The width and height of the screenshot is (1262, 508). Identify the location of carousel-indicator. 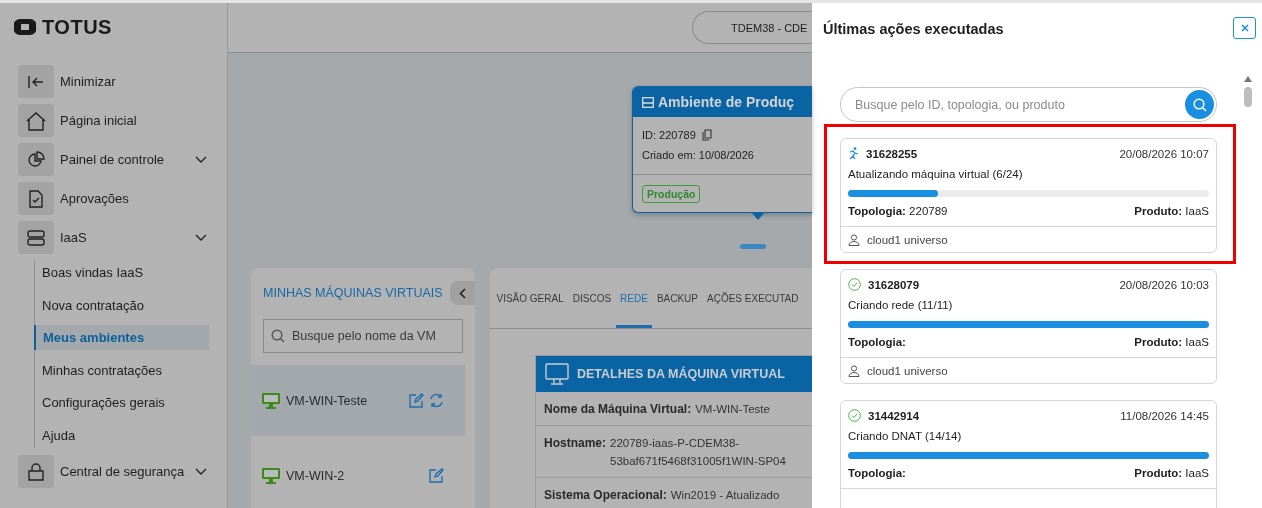
(753, 246).